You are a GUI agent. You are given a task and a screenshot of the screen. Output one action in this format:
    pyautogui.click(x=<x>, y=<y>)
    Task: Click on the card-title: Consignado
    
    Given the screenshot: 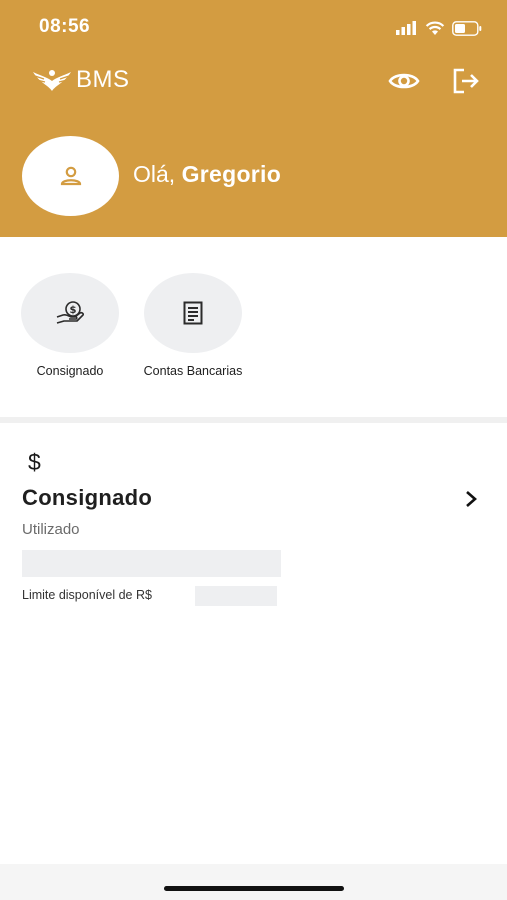 What is the action you would take?
    pyautogui.click(x=87, y=497)
    